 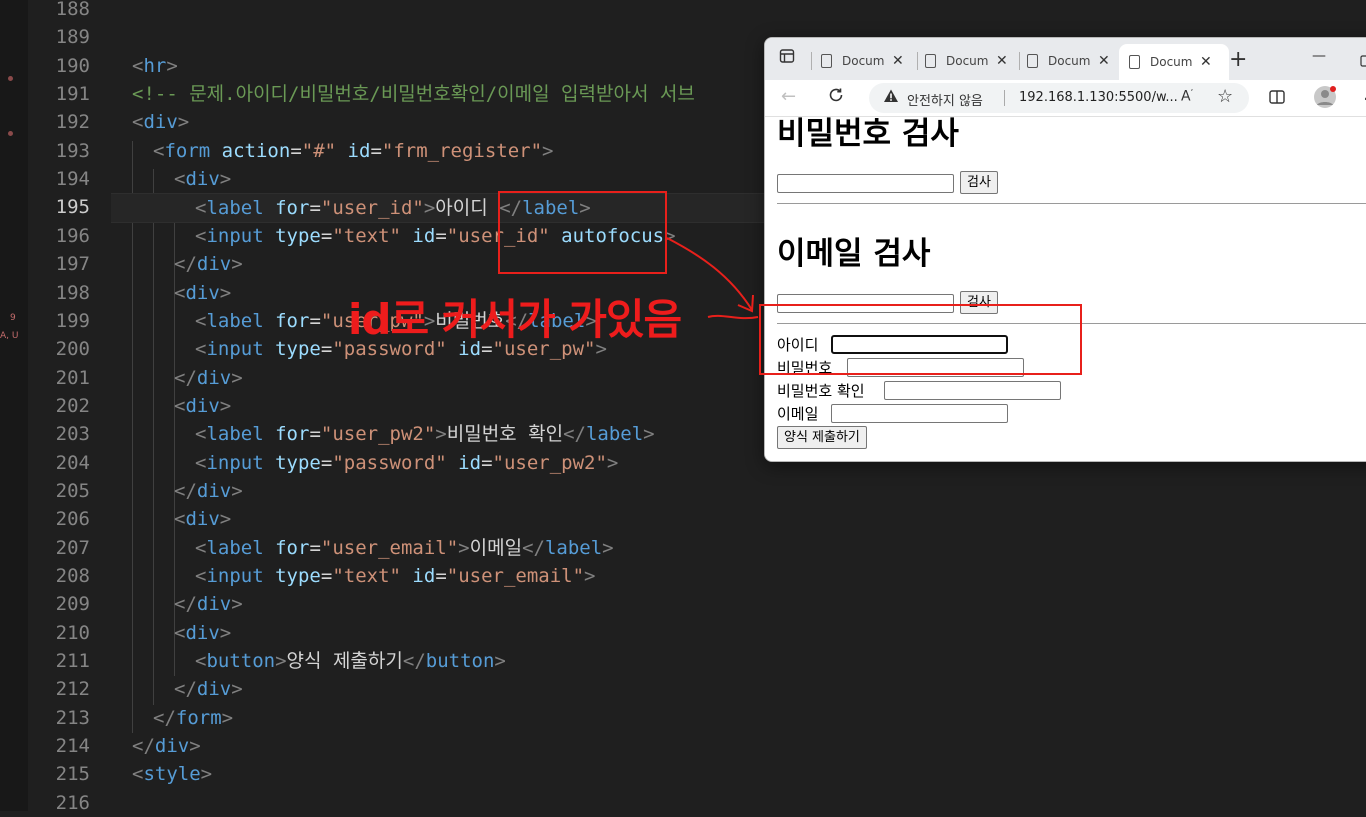 What do you see at coordinates (403, 94) in the screenshot?
I see `code-line: <!-- 문제.아이디/비밀번호/비밀번호확인/이메일 입력받아서 서브` at bounding box center [403, 94].